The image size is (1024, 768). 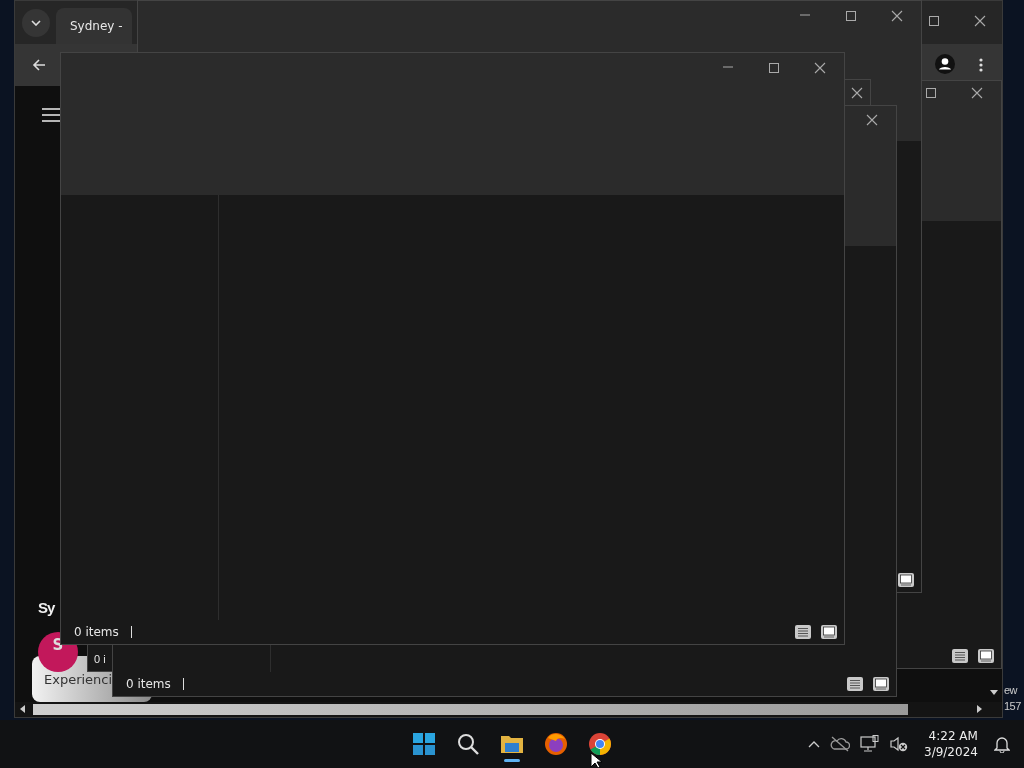 I want to click on clock-time: 4:22 AM, so click(x=953, y=736).